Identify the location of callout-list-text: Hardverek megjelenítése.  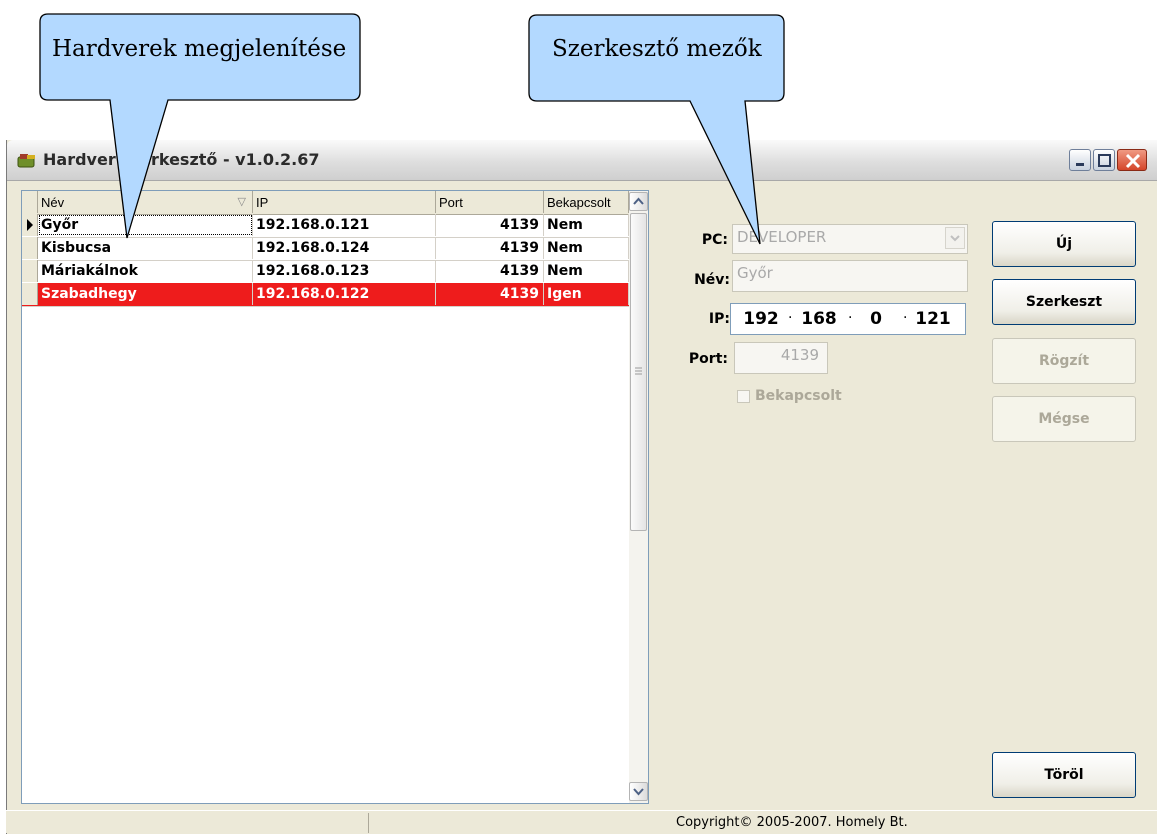
(199, 49).